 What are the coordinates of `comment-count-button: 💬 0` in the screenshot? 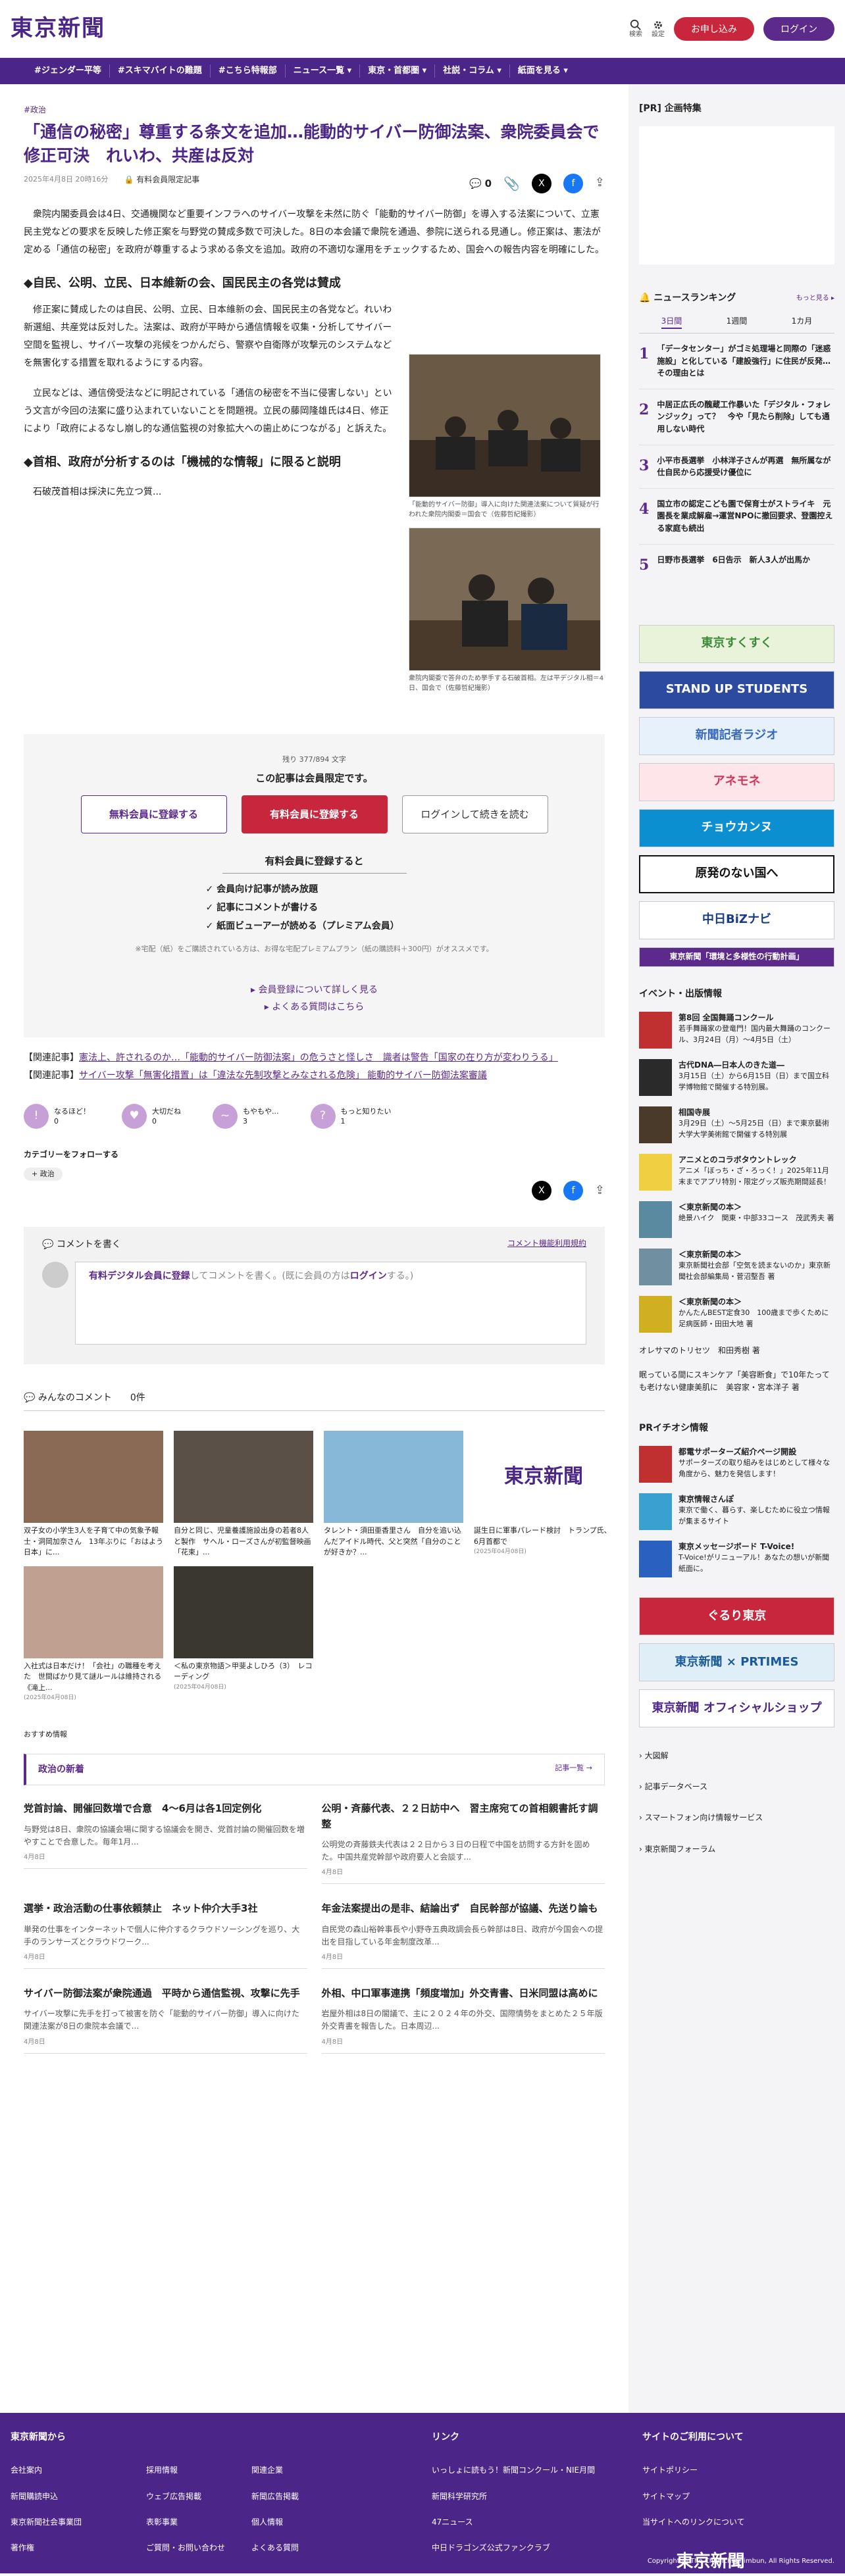 It's located at (480, 183).